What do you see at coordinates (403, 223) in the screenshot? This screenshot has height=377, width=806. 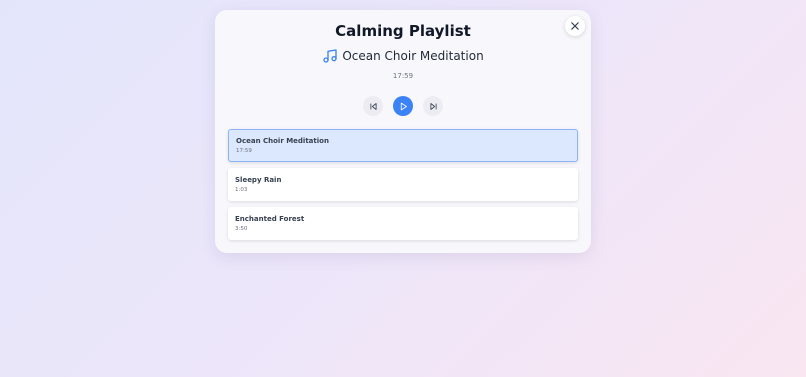 I see `list-item: Enchanted Forest 3:50` at bounding box center [403, 223].